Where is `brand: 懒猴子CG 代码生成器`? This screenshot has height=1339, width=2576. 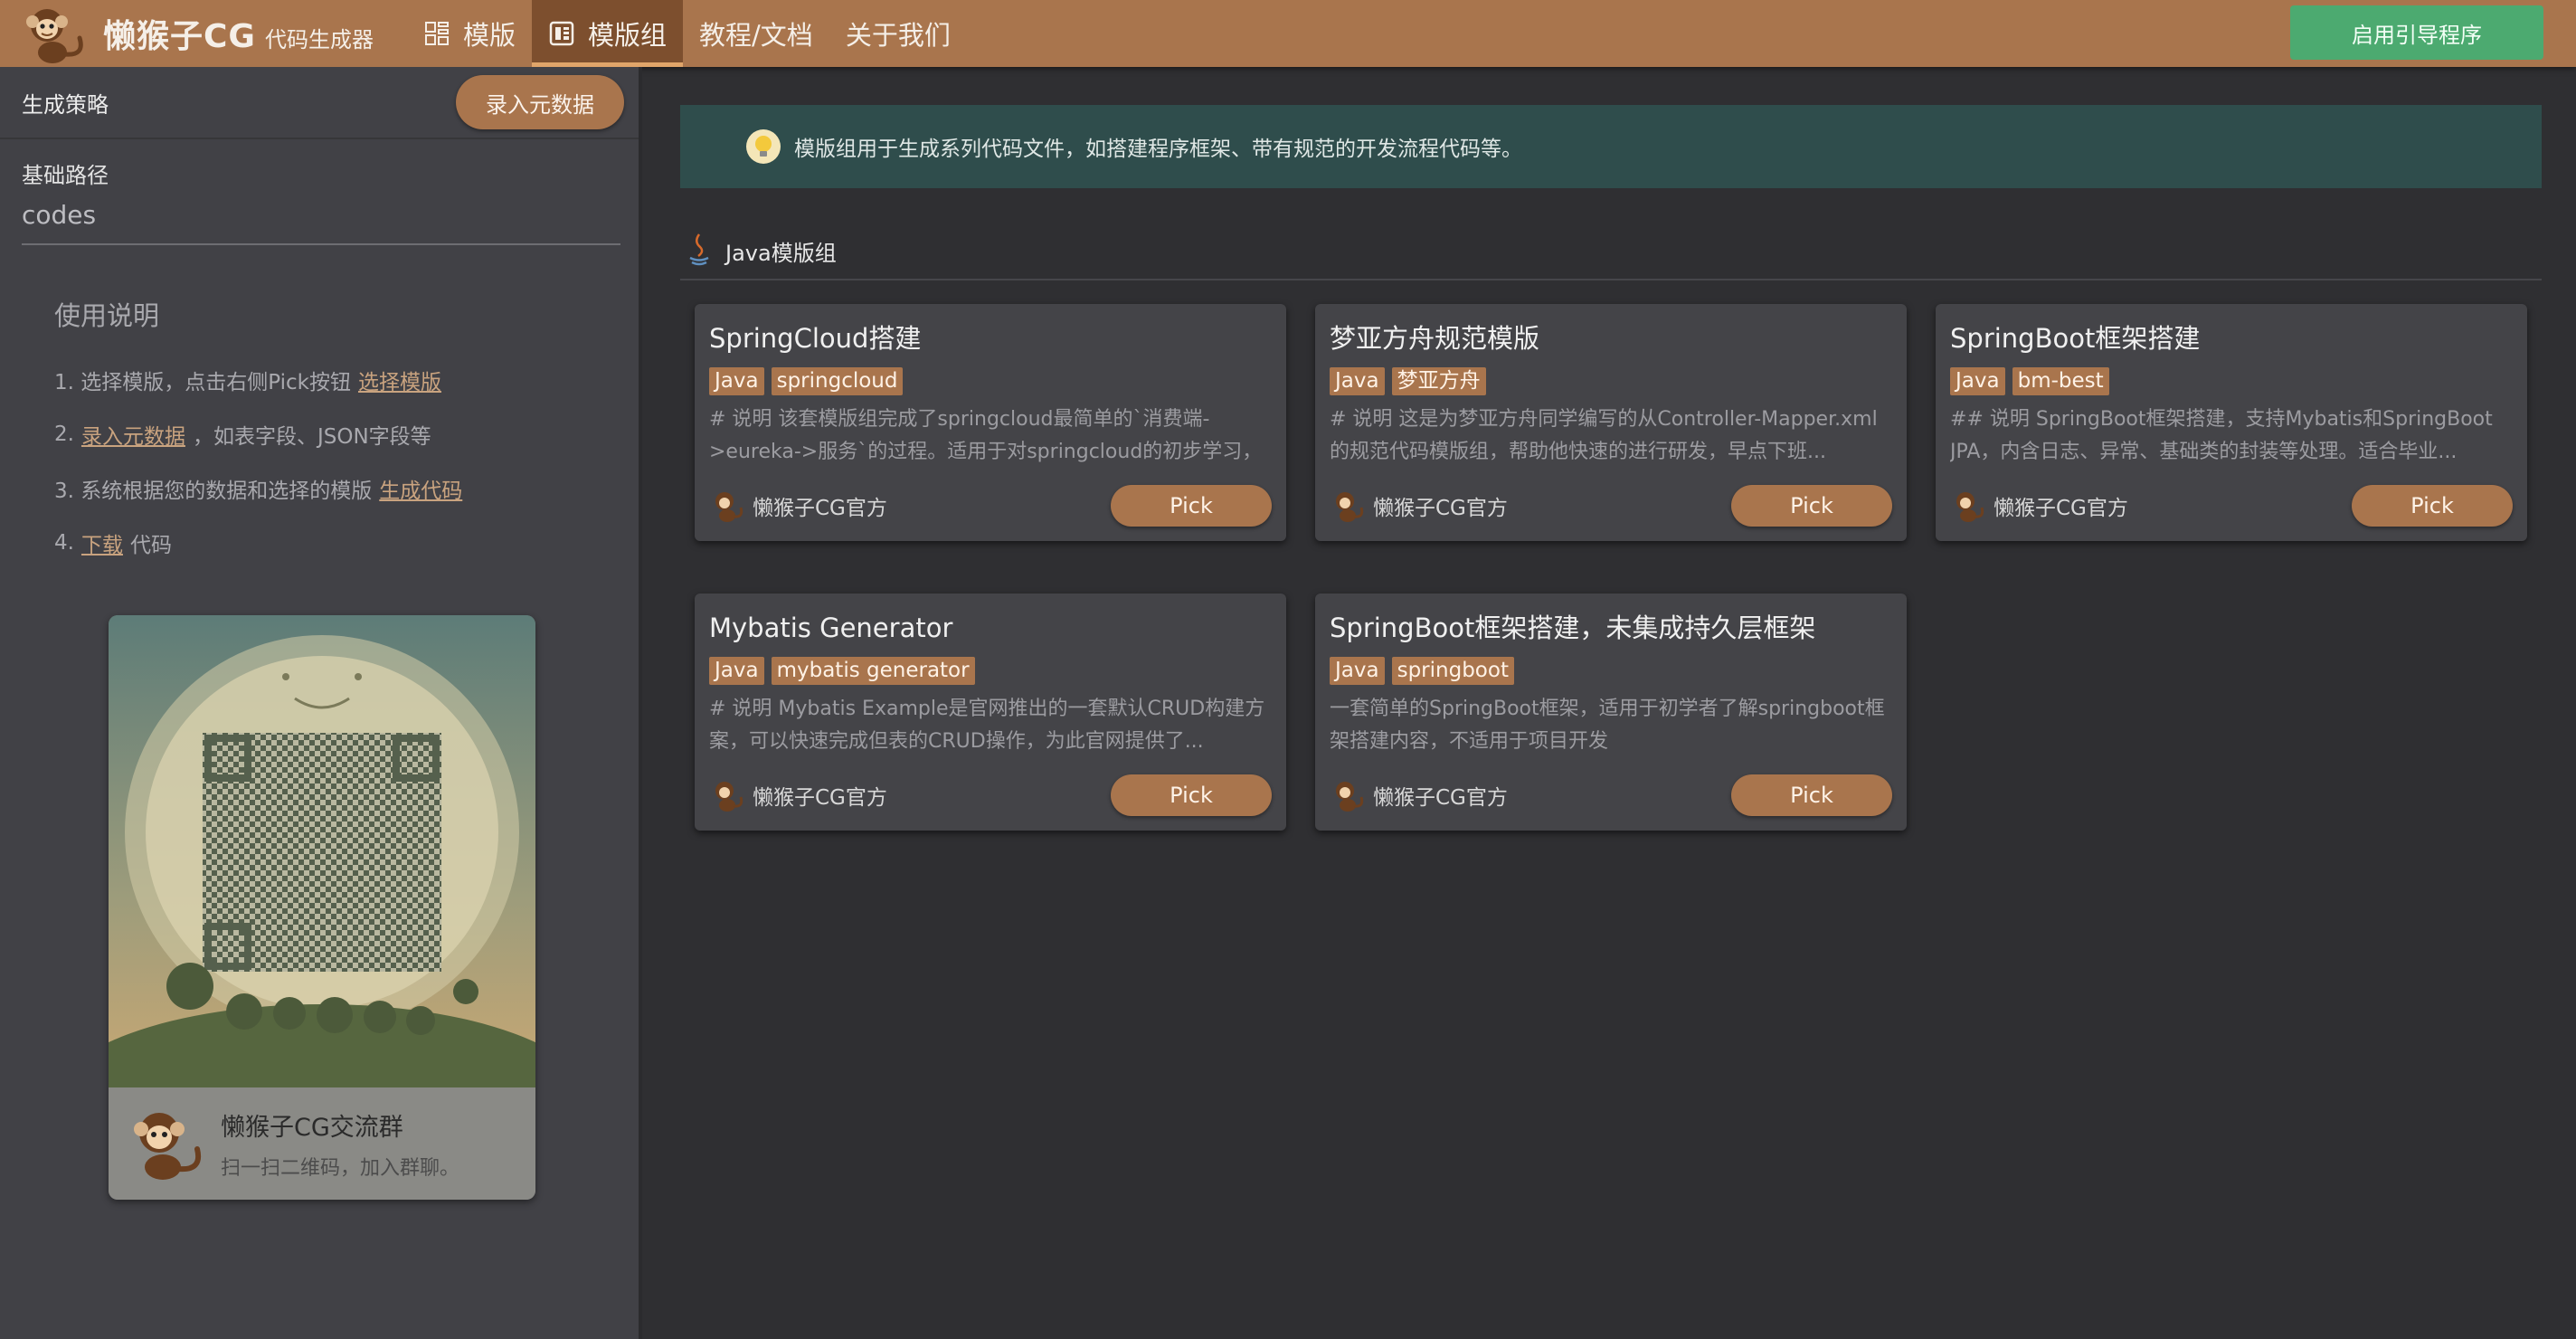
brand: 懒猴子CG 代码生成器 is located at coordinates (204, 33).